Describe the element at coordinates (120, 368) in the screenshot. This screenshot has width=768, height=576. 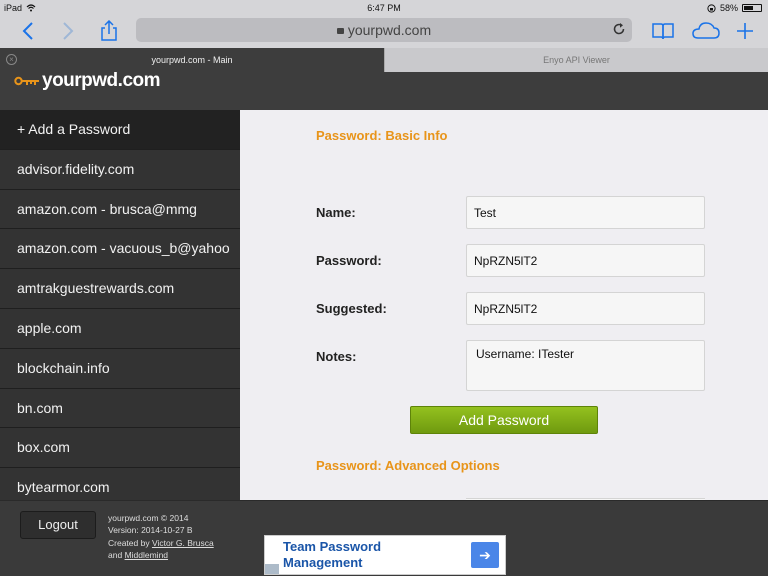
I see `sidebar-item: blockchain.info` at that location.